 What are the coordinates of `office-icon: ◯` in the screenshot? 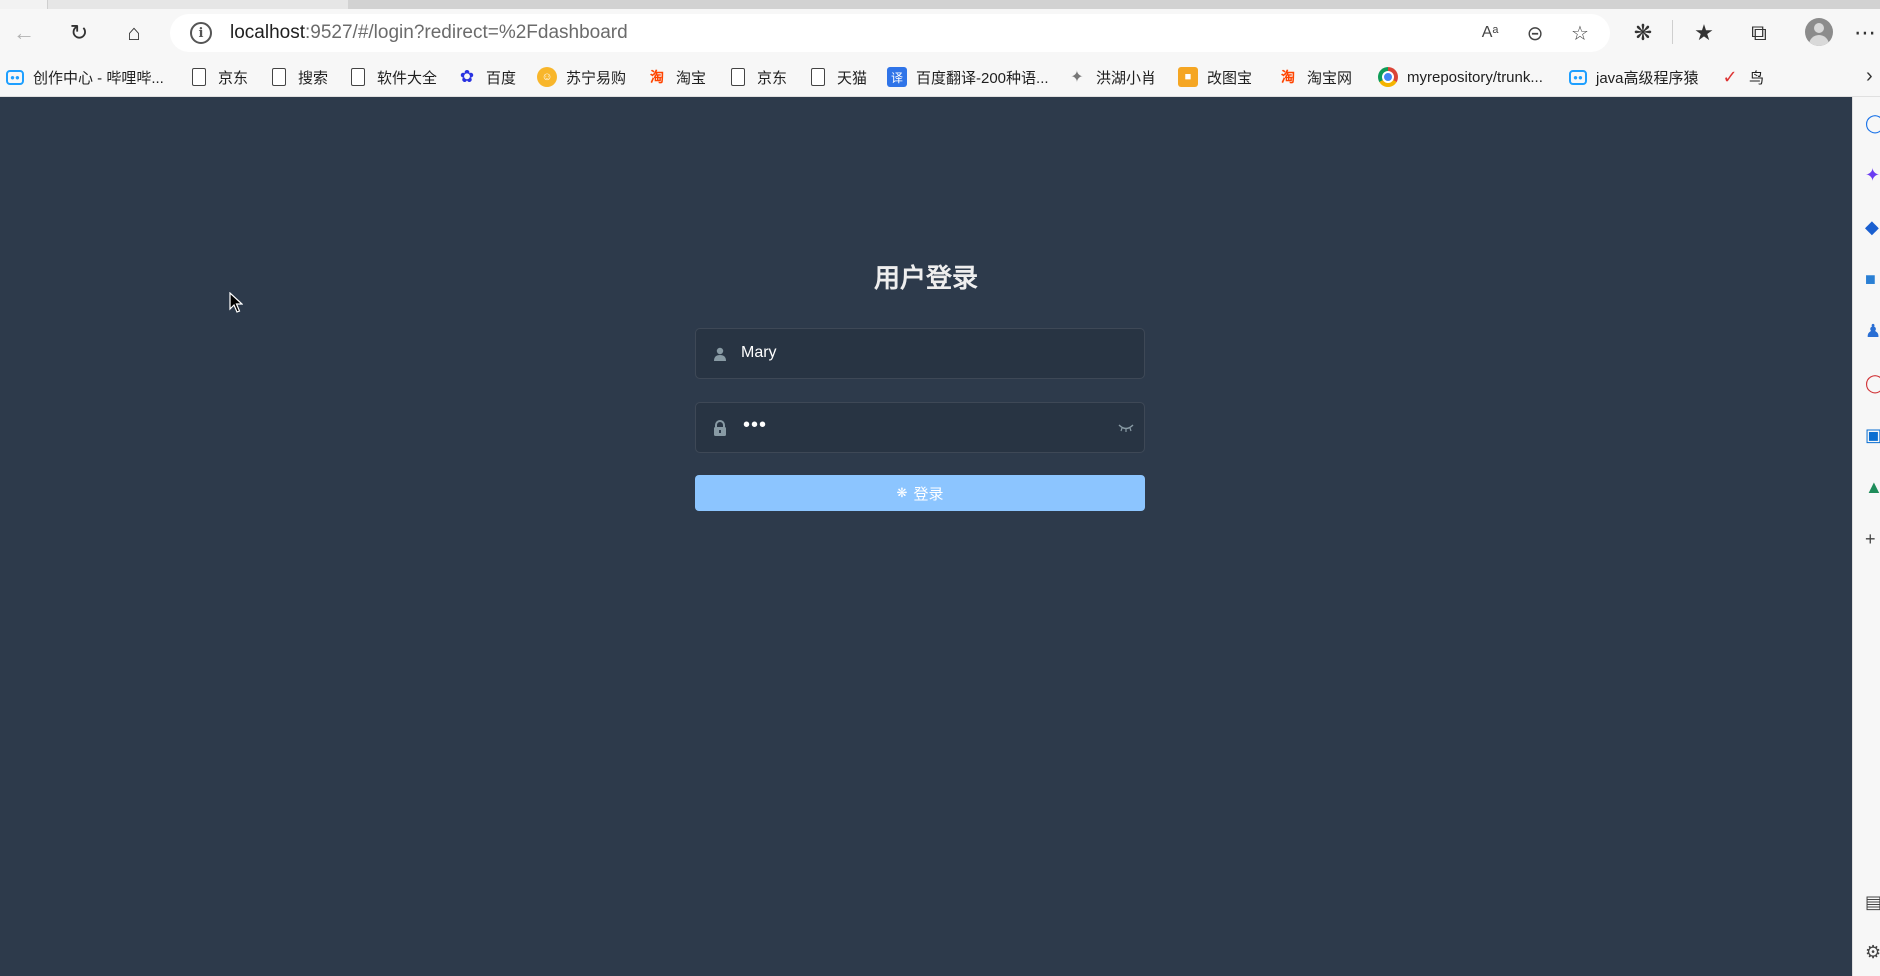 It's located at (1872, 383).